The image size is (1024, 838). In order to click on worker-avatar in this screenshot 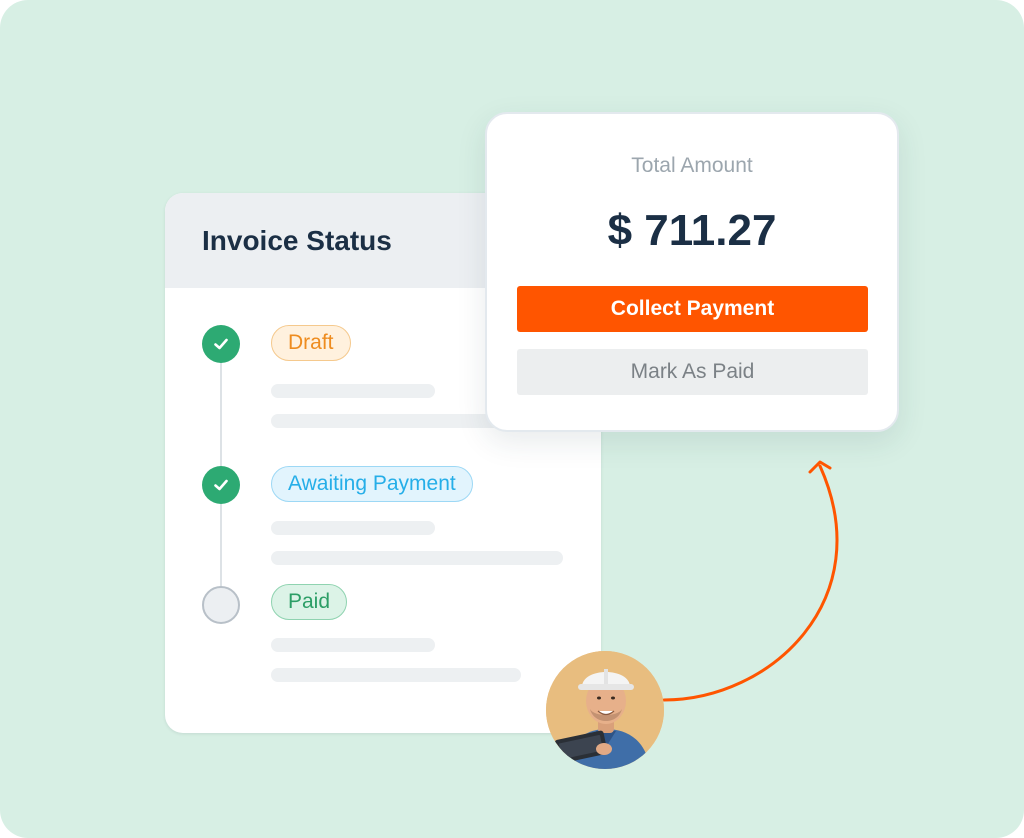, I will do `click(605, 710)`.